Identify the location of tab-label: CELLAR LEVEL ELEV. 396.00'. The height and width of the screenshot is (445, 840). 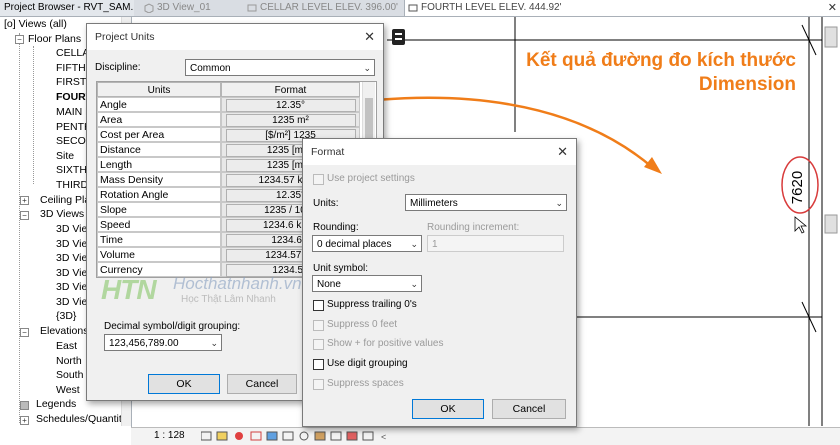
(329, 7).